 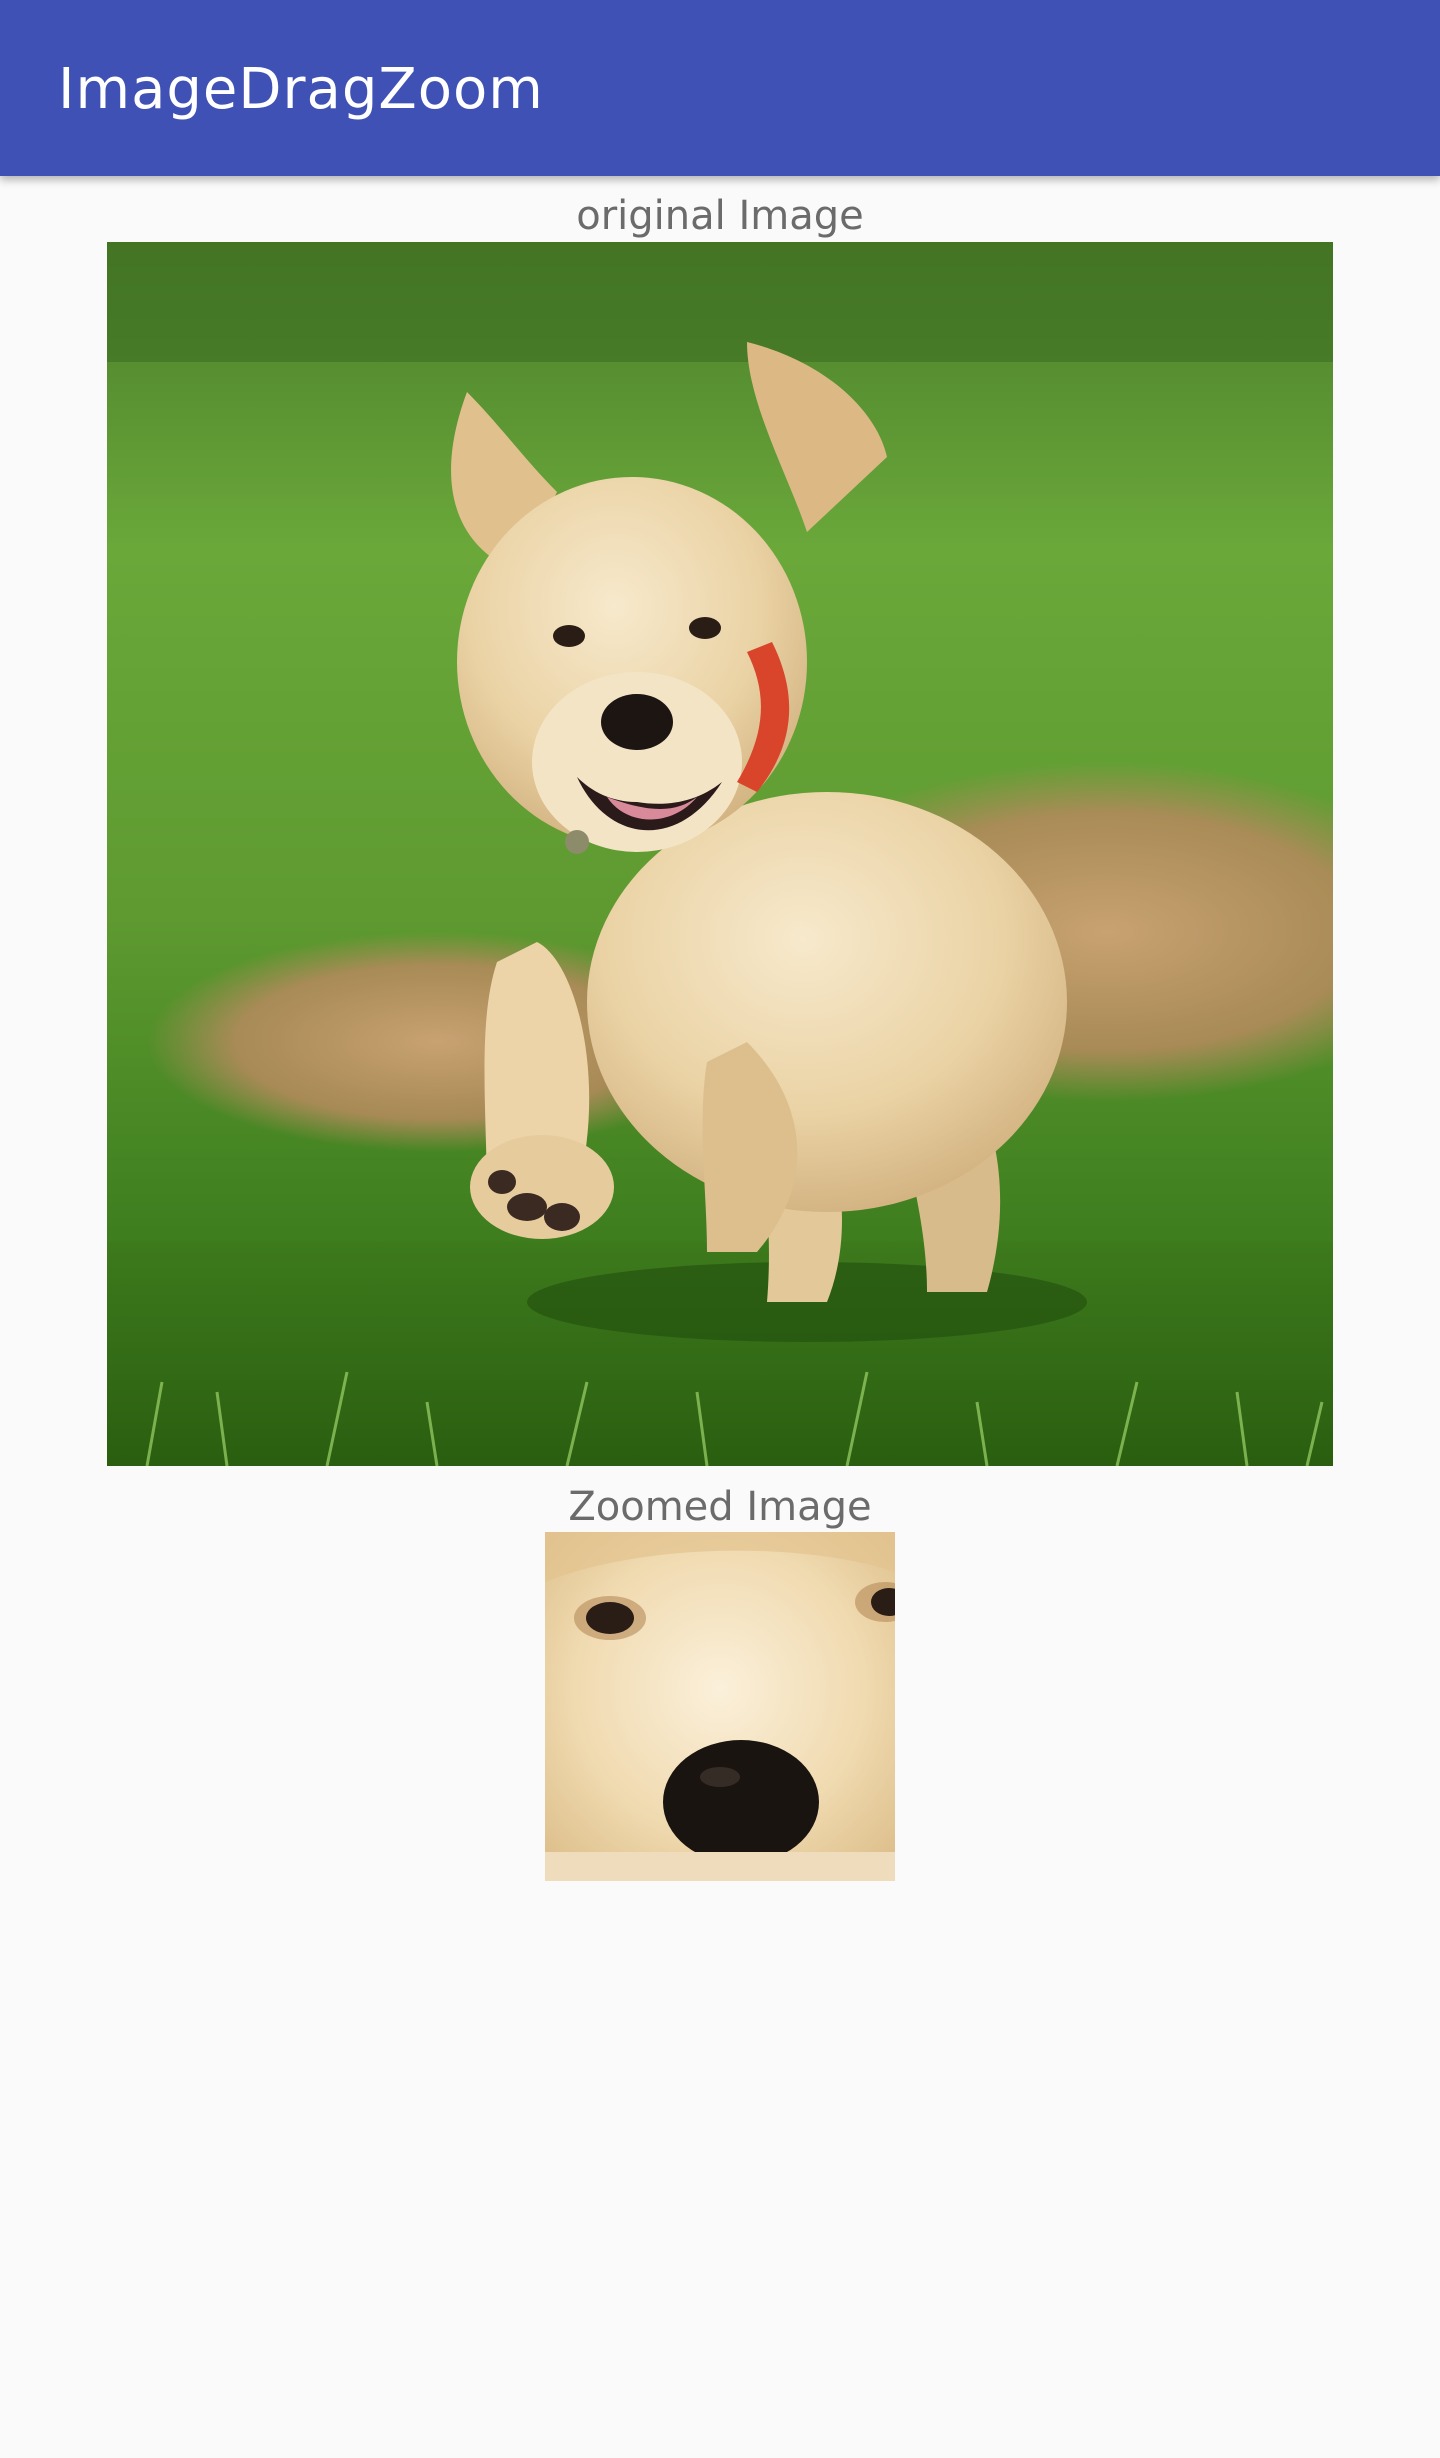 I want to click on puppy-face-zoom, so click(x=720, y=1706).